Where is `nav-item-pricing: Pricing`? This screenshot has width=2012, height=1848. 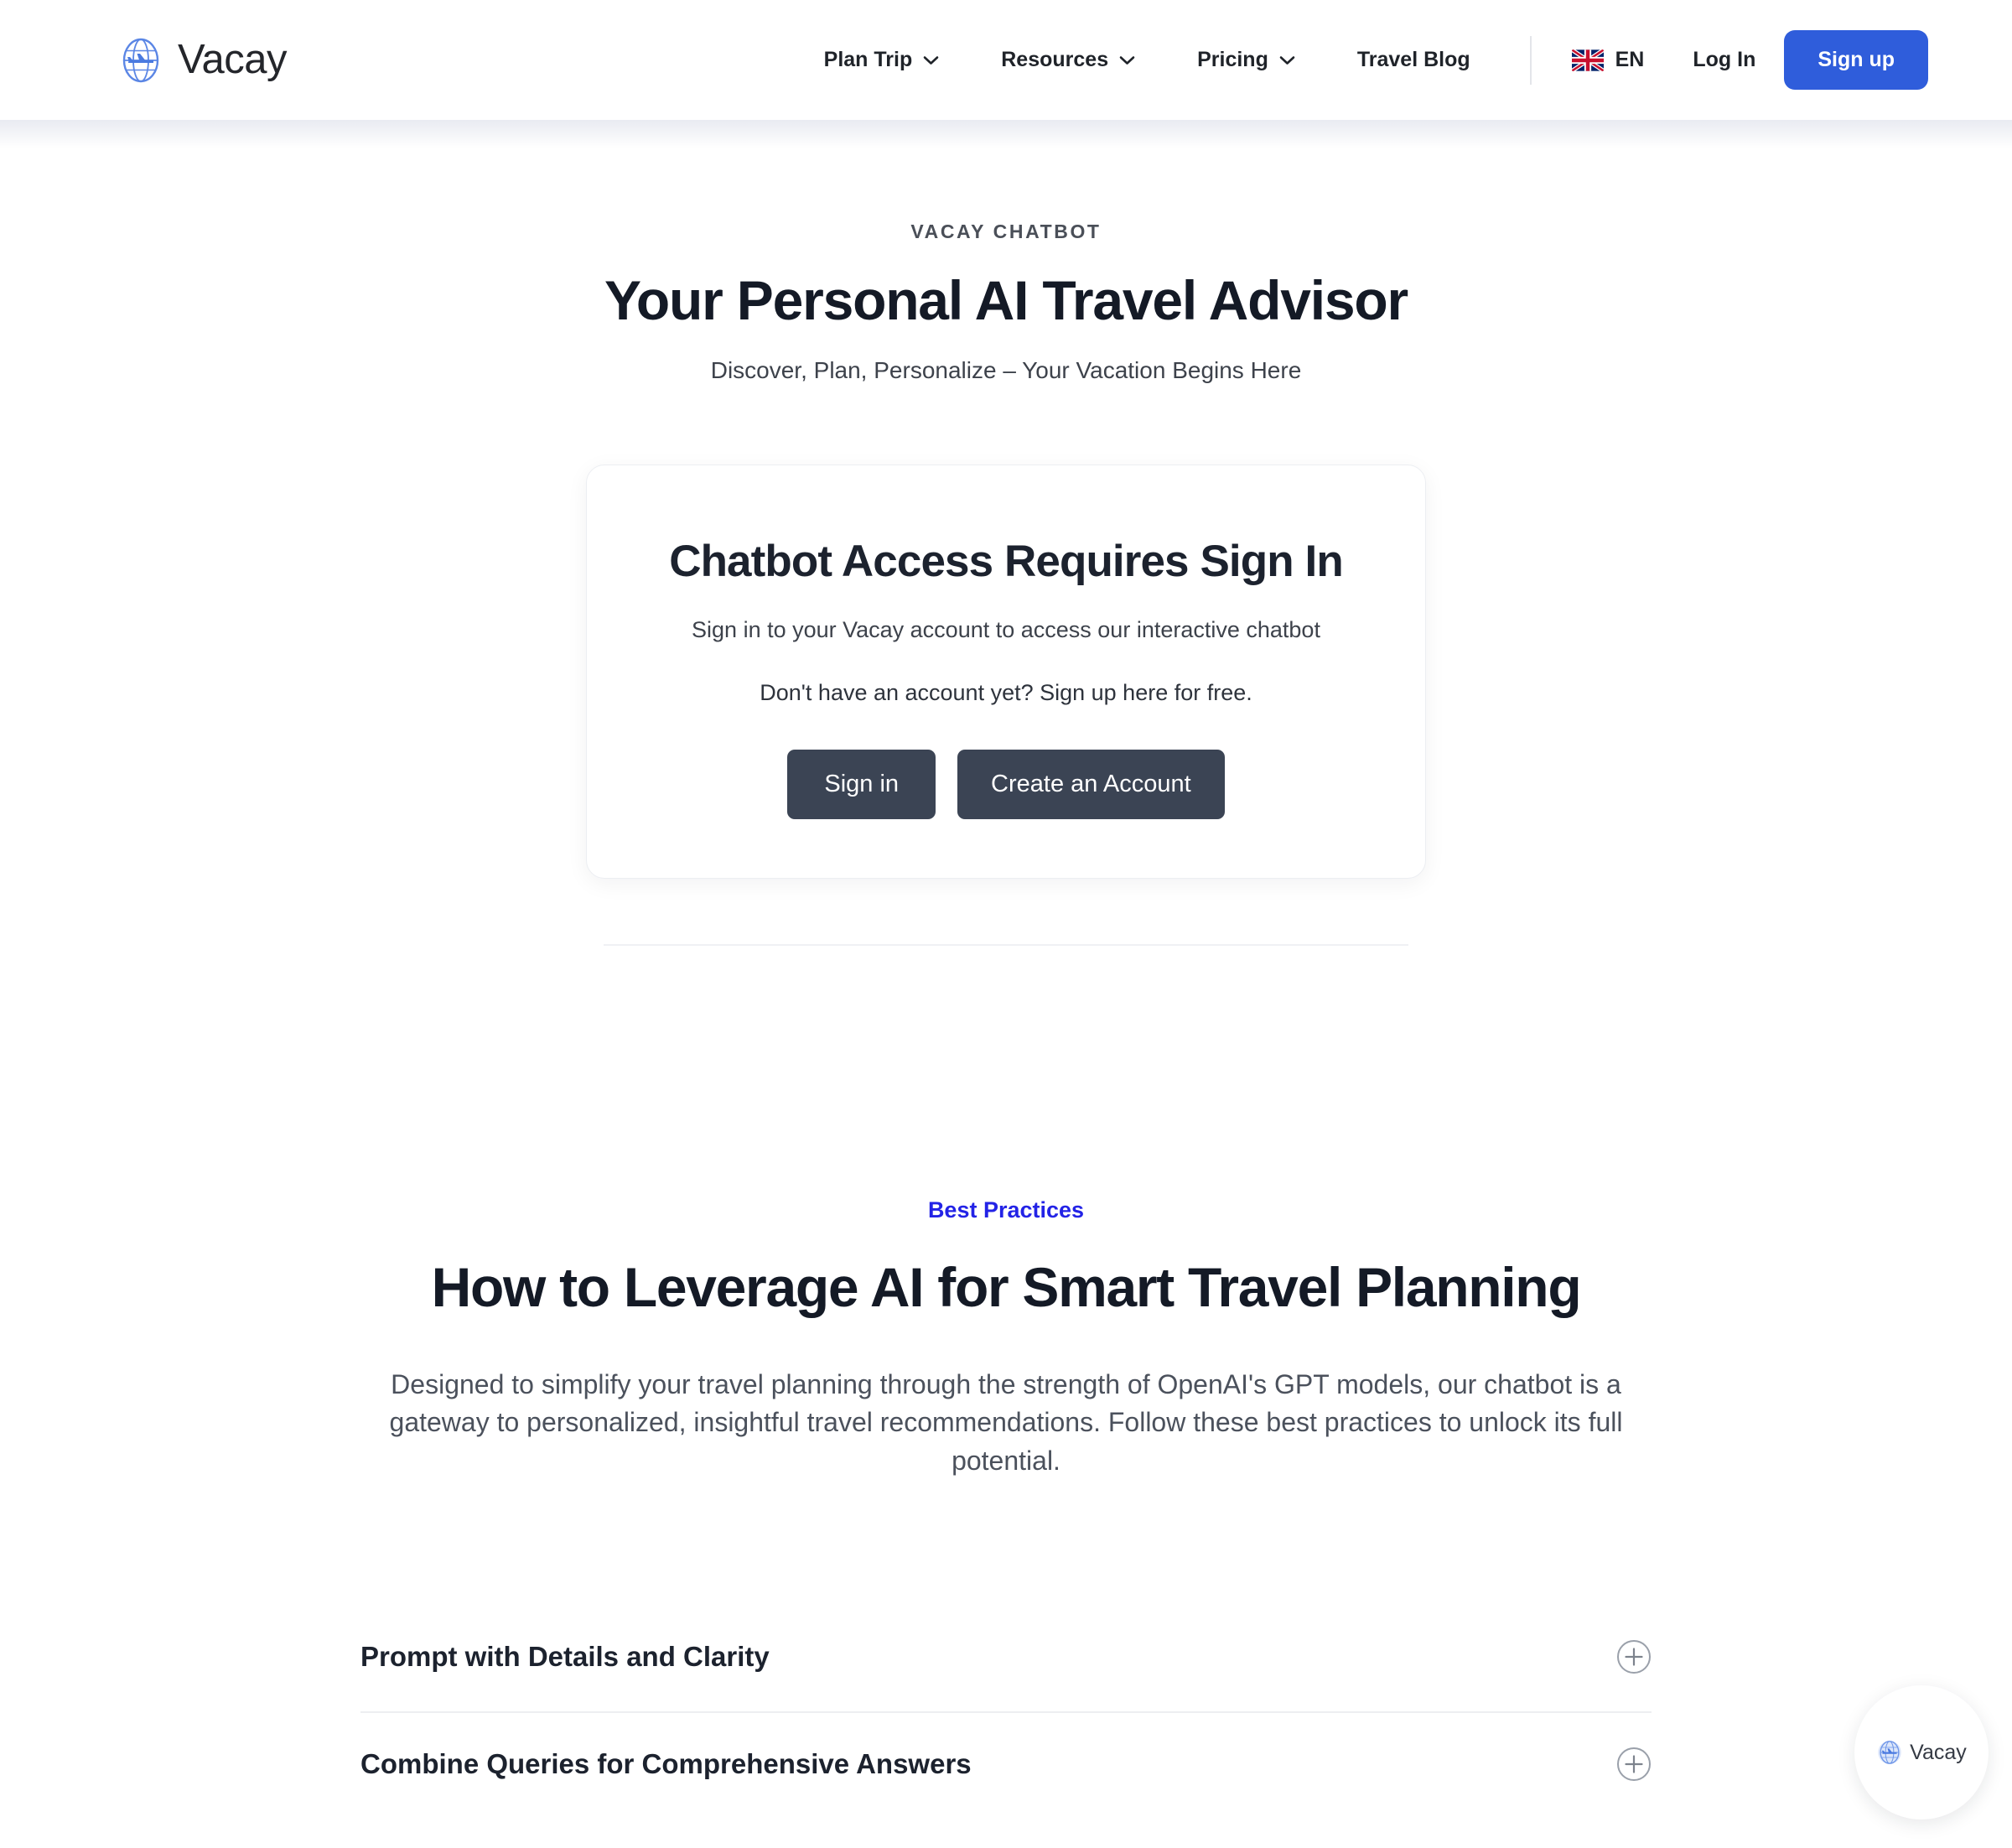
nav-item-pricing: Pricing is located at coordinates (1246, 60).